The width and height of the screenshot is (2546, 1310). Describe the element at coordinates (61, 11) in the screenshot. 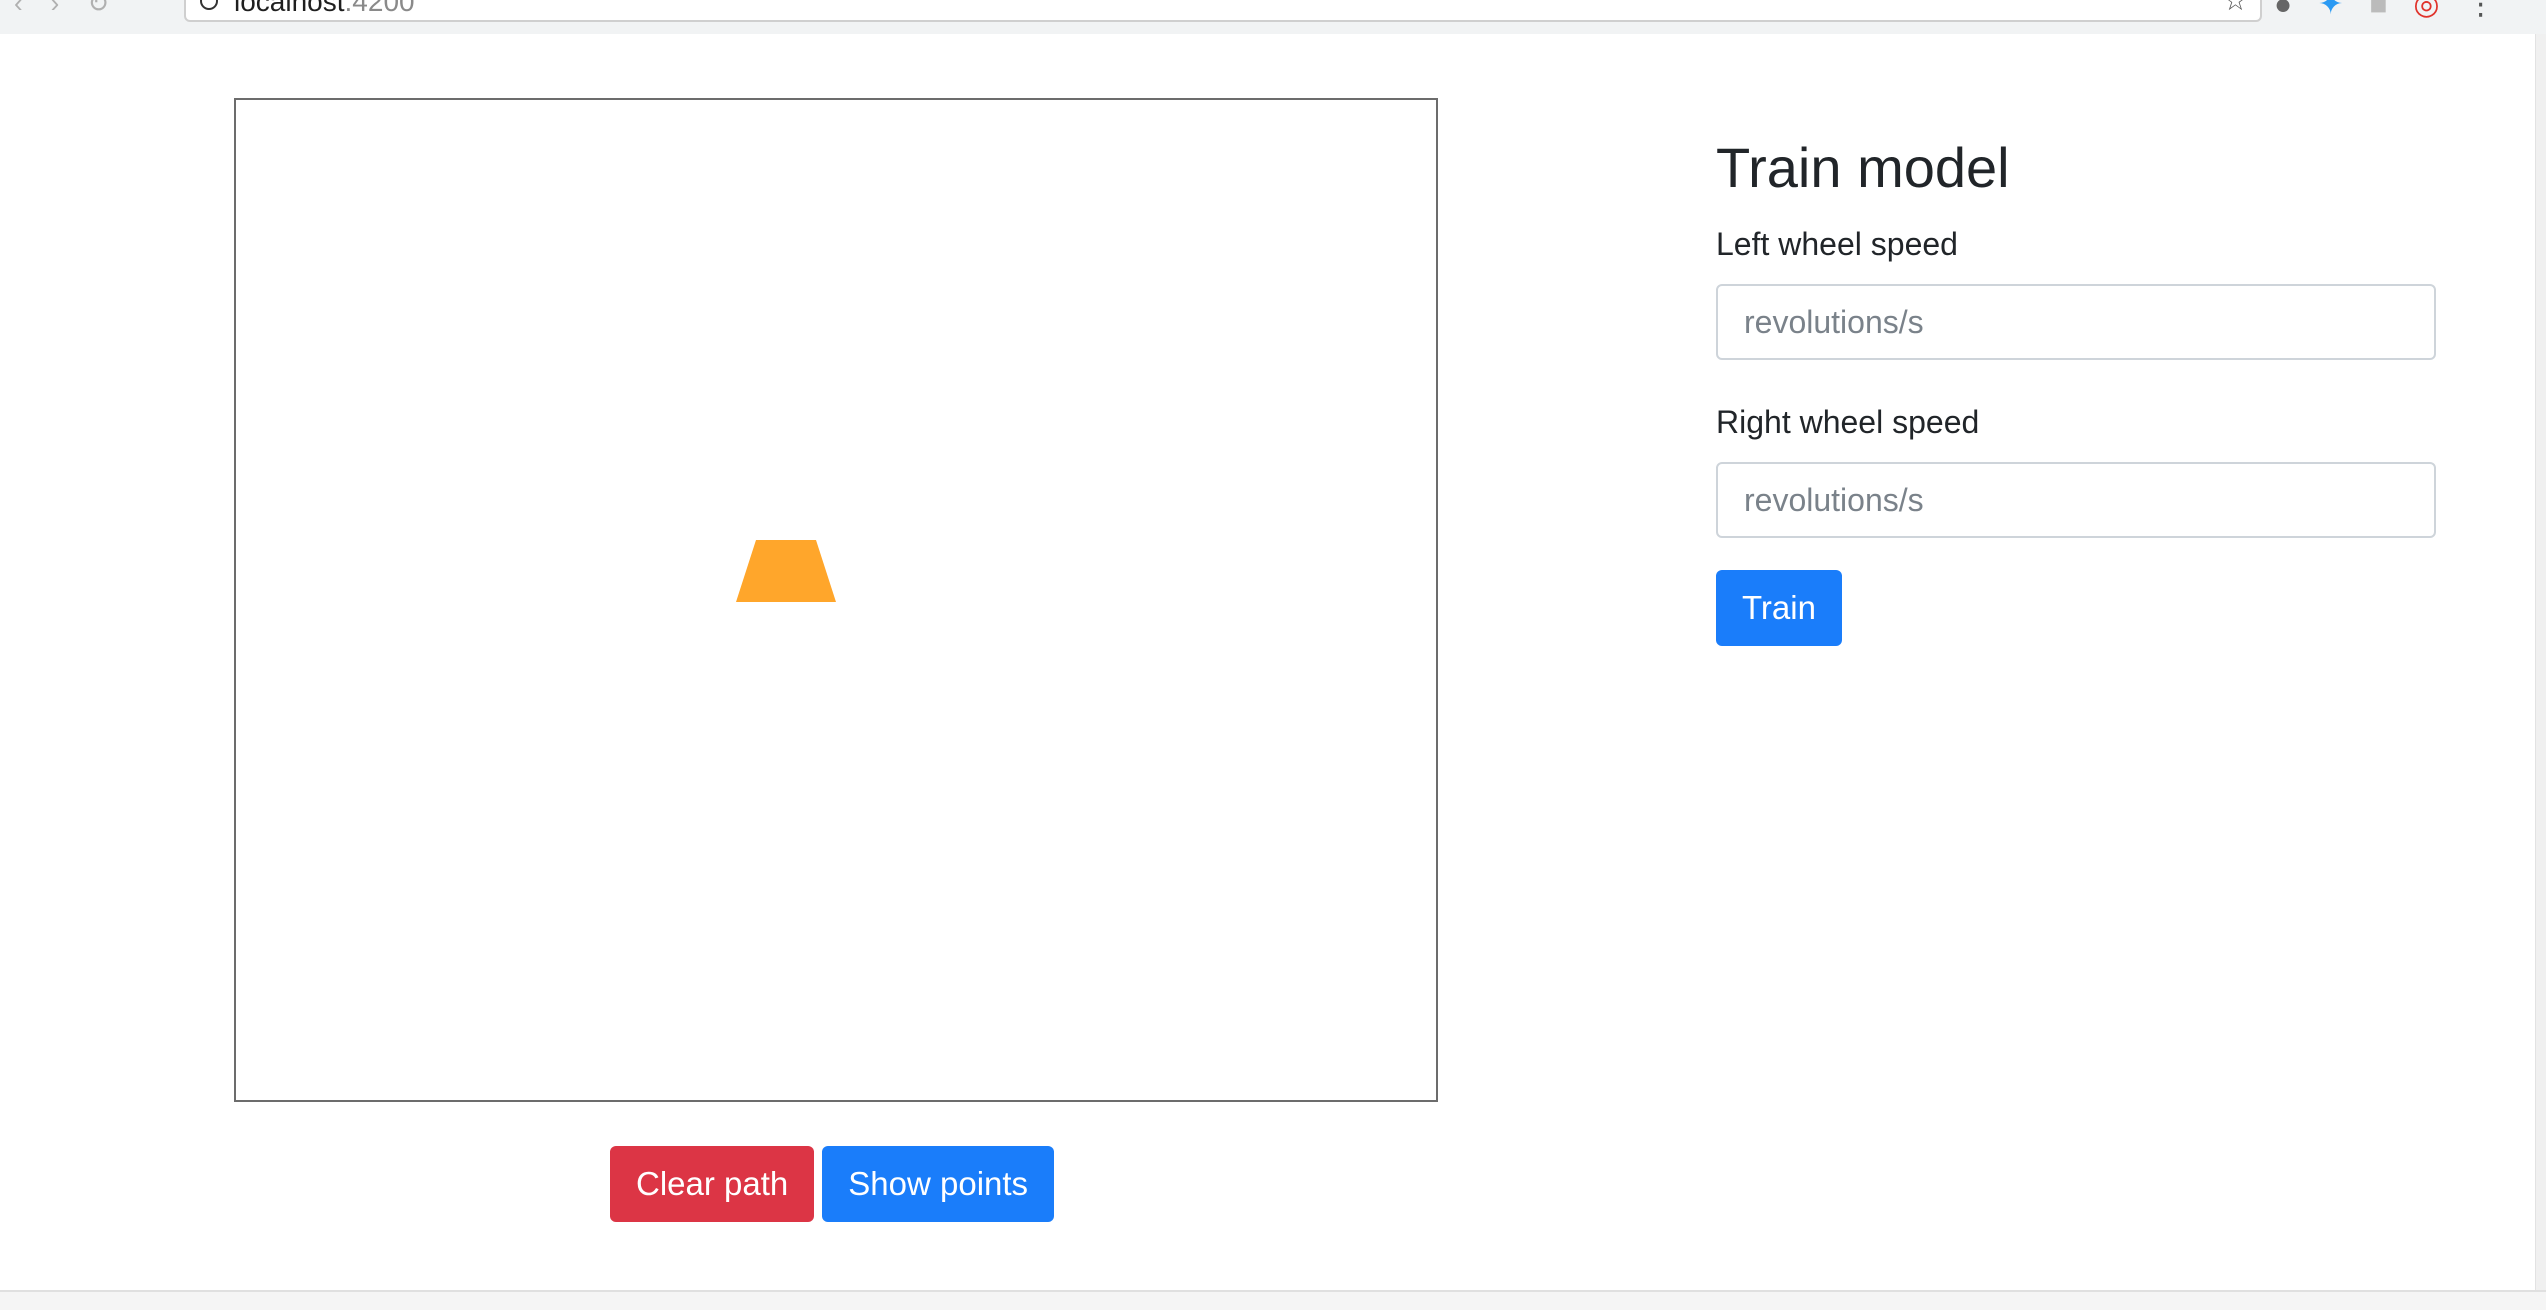

I see `browser-nav: ‹ › ↻` at that location.